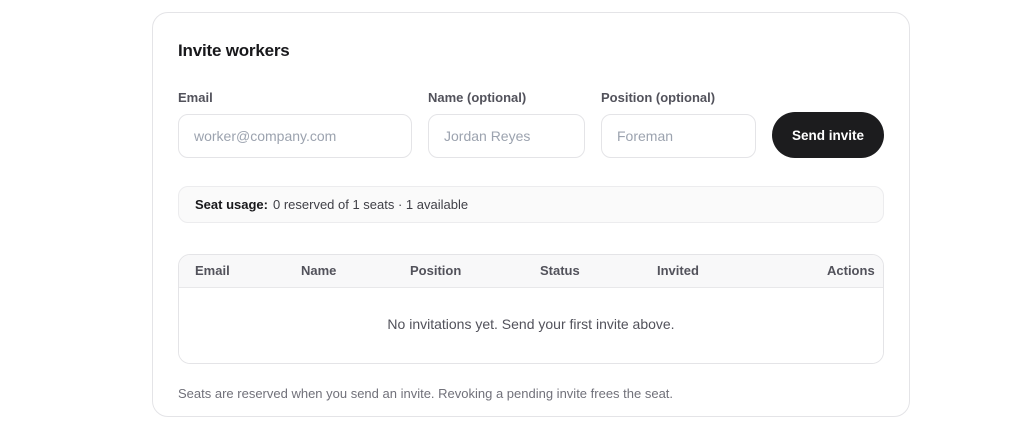 Image resolution: width=1015 pixels, height=441 pixels. Describe the element at coordinates (234, 50) in the screenshot. I see `page-title: Invite workers` at that location.